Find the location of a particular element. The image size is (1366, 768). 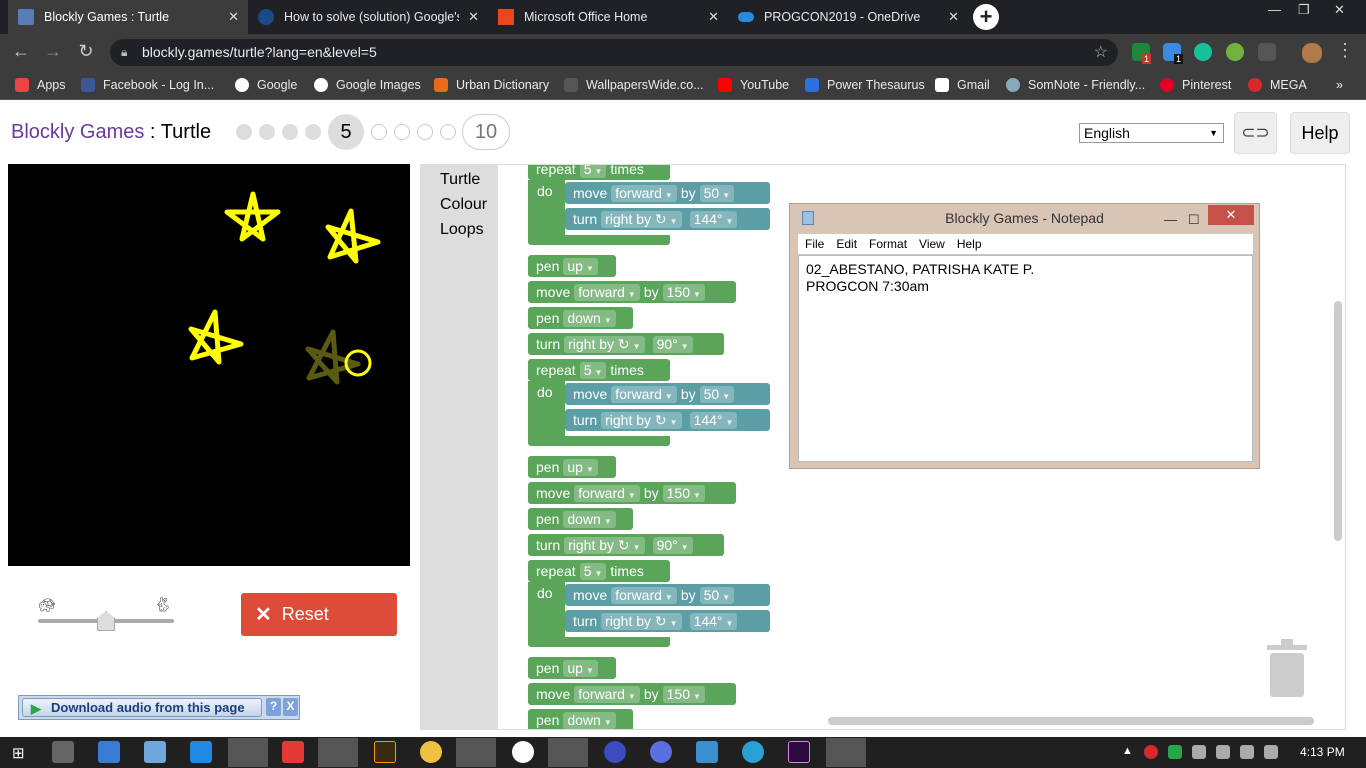

distance-field: 50 ▼ is located at coordinates (717, 394).